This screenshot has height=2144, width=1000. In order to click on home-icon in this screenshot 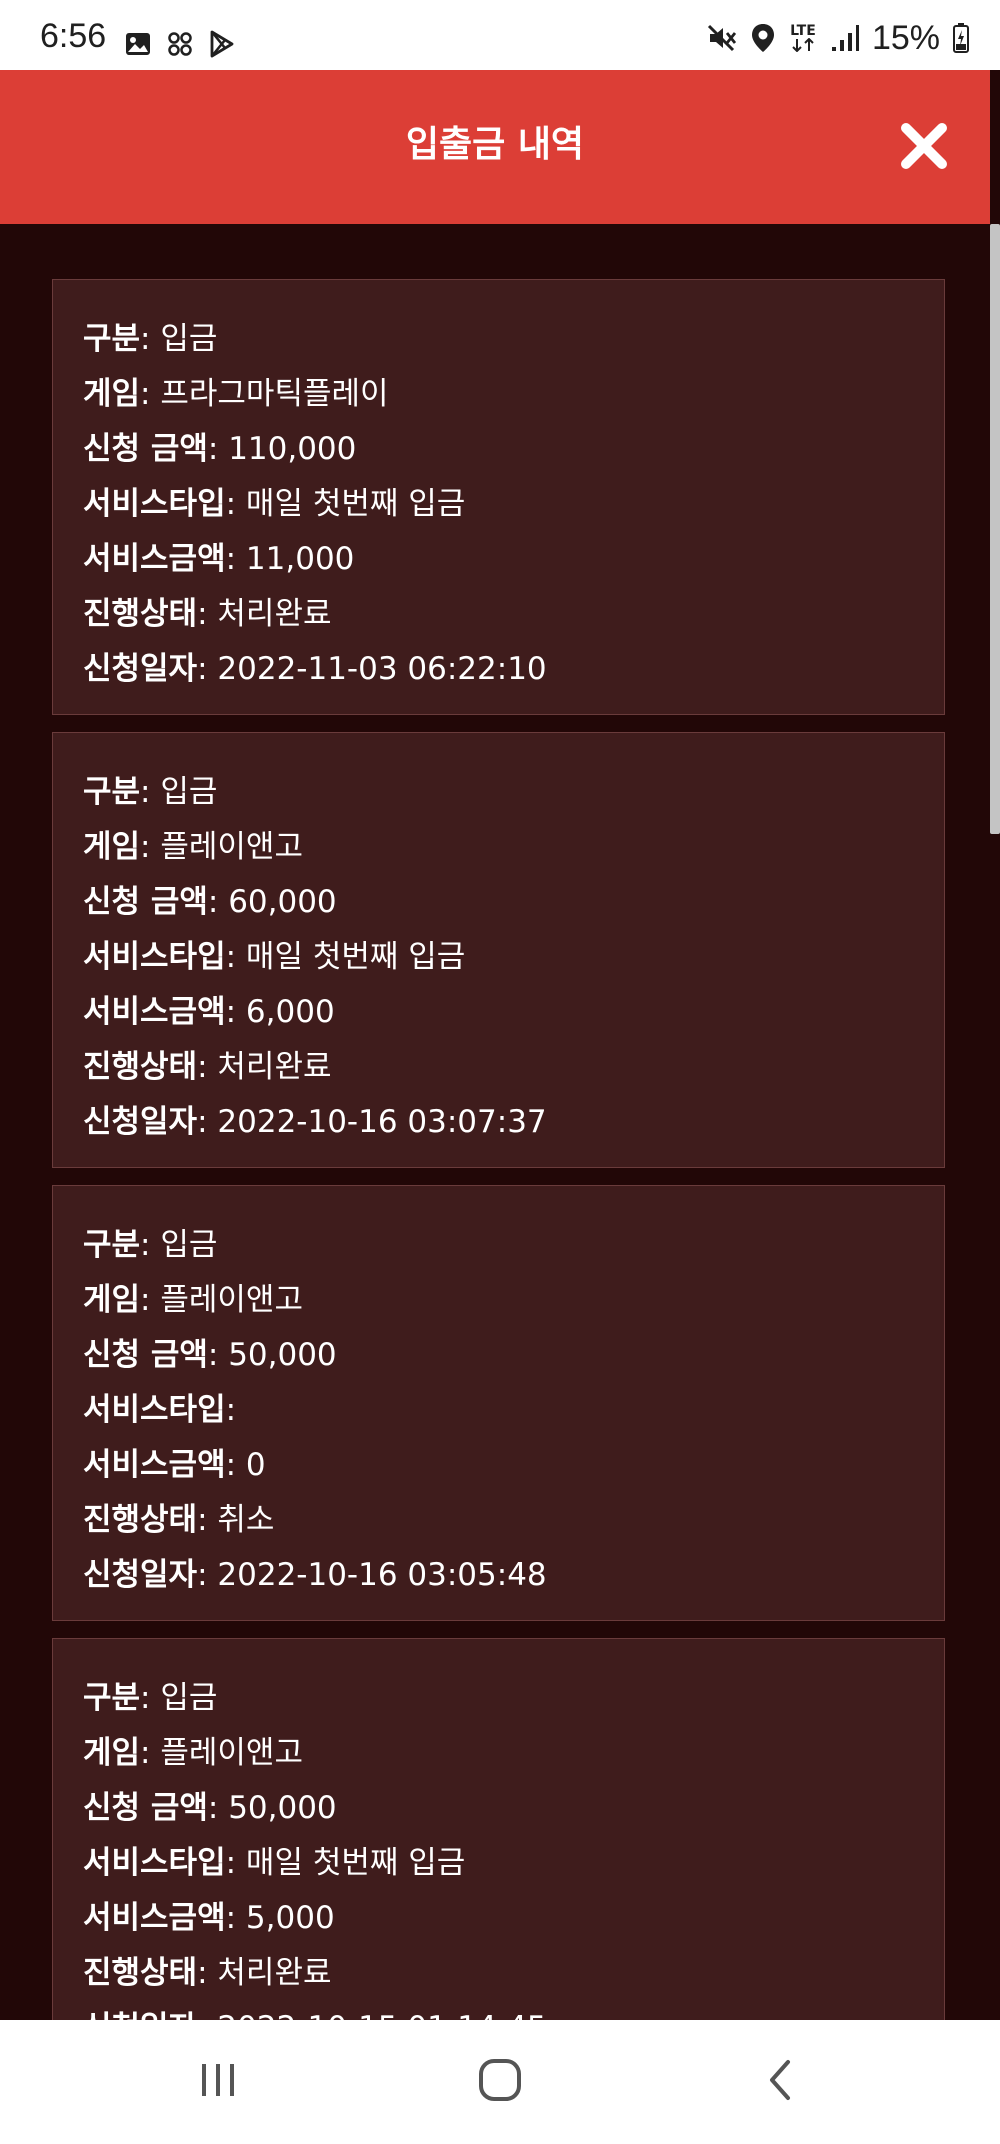, I will do `click(500, 2082)`.